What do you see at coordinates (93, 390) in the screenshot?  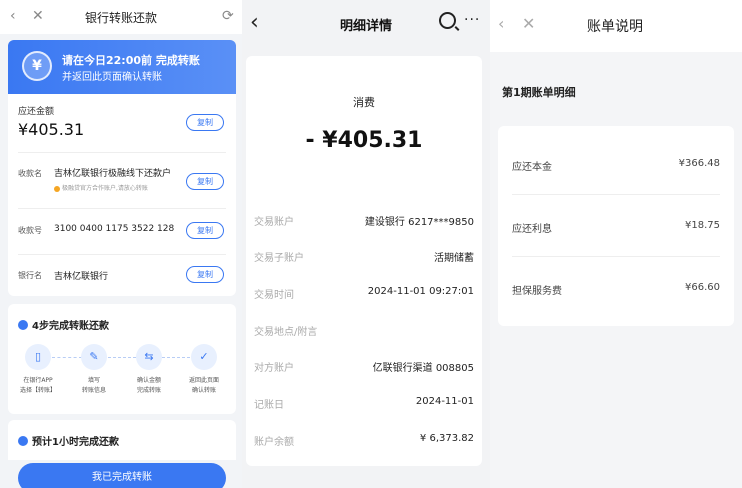 I see `step-line-2: 转账信息` at bounding box center [93, 390].